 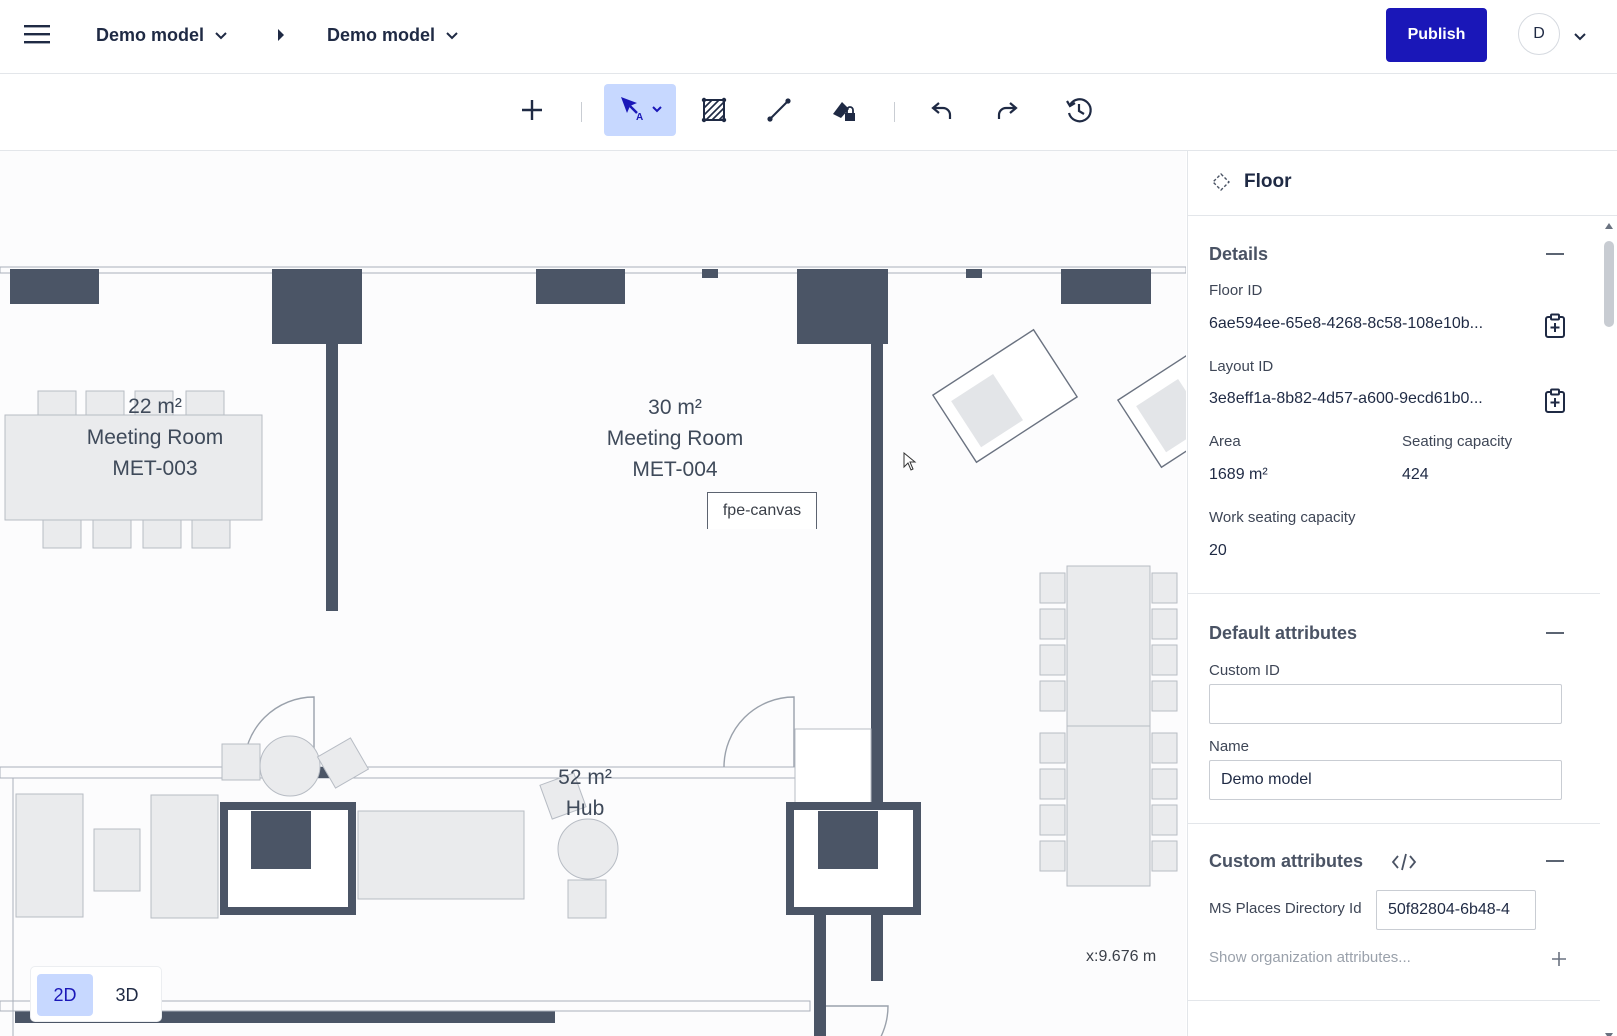 What do you see at coordinates (281, 37) in the screenshot?
I see `breadcrumb-separator-icon` at bounding box center [281, 37].